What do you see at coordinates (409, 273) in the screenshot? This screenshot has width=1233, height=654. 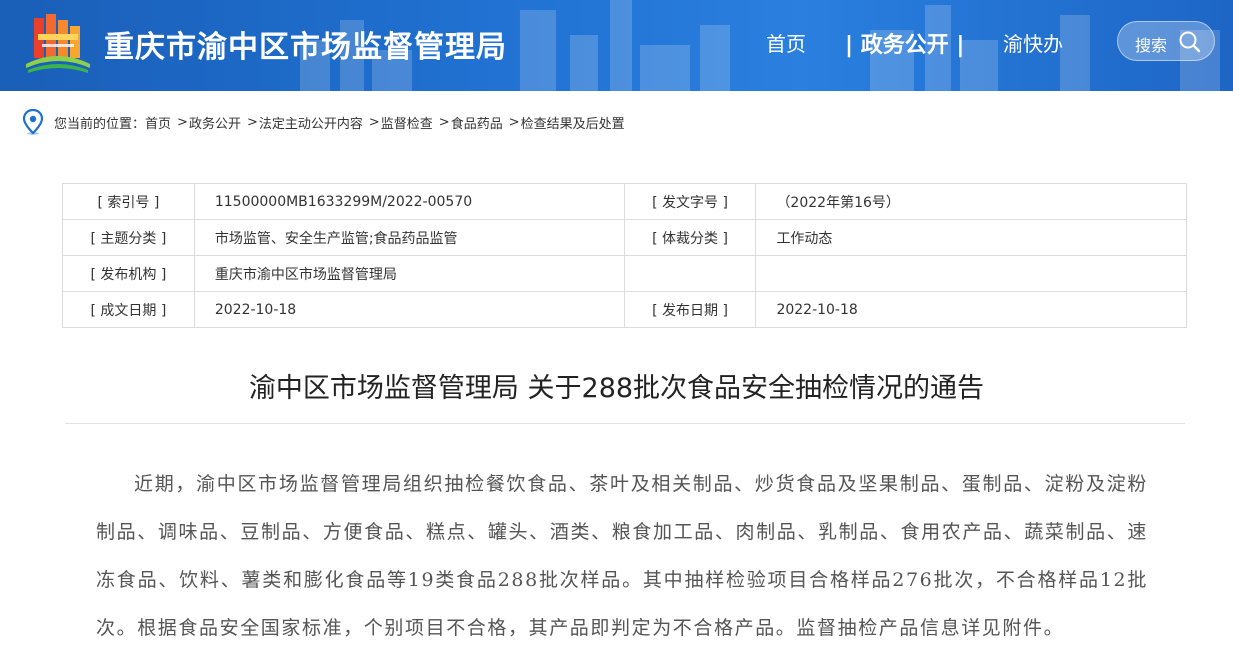 I see `meta-value-publisher: 重庆市渝中区市场监督管理局` at bounding box center [409, 273].